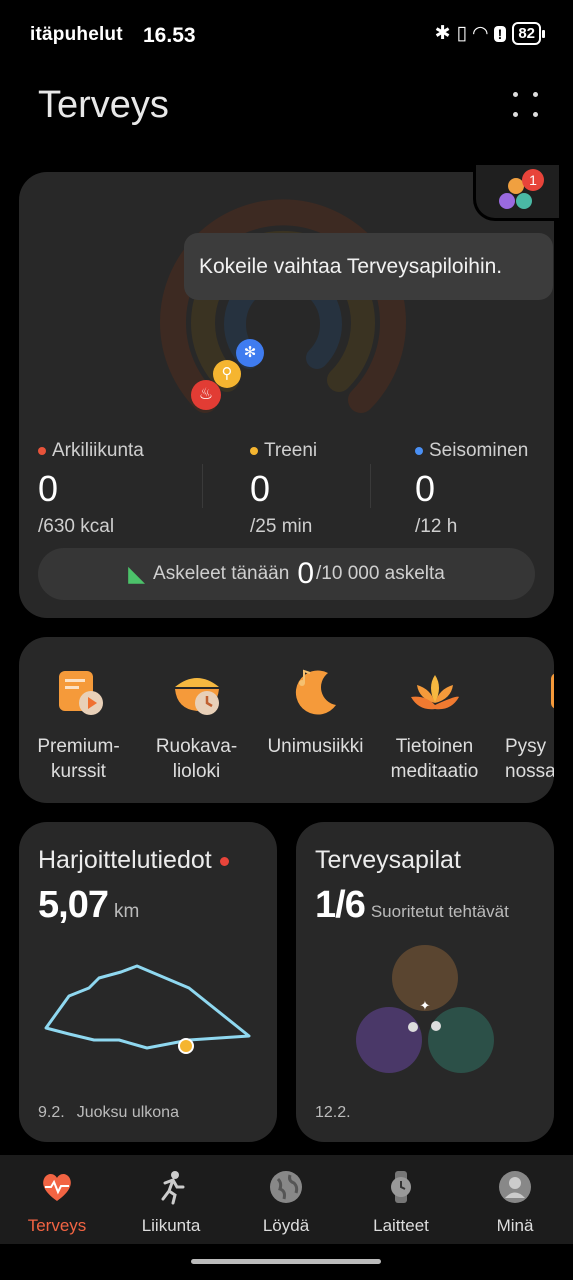 The image size is (573, 1280). Describe the element at coordinates (333, 1112) in the screenshot. I see `clover-date: 12.2.` at that location.